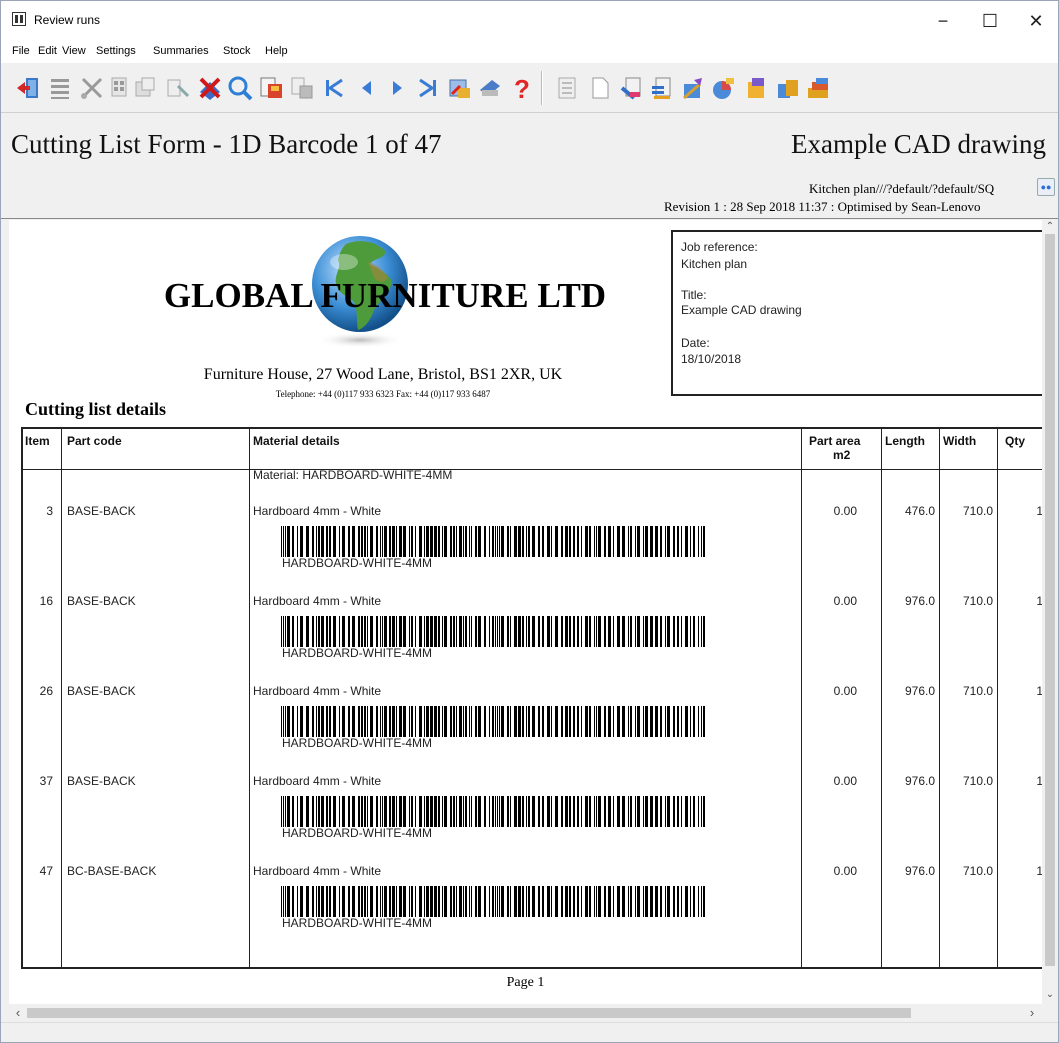 The image size is (1059, 1043). I want to click on document-icon, so click(568, 88).